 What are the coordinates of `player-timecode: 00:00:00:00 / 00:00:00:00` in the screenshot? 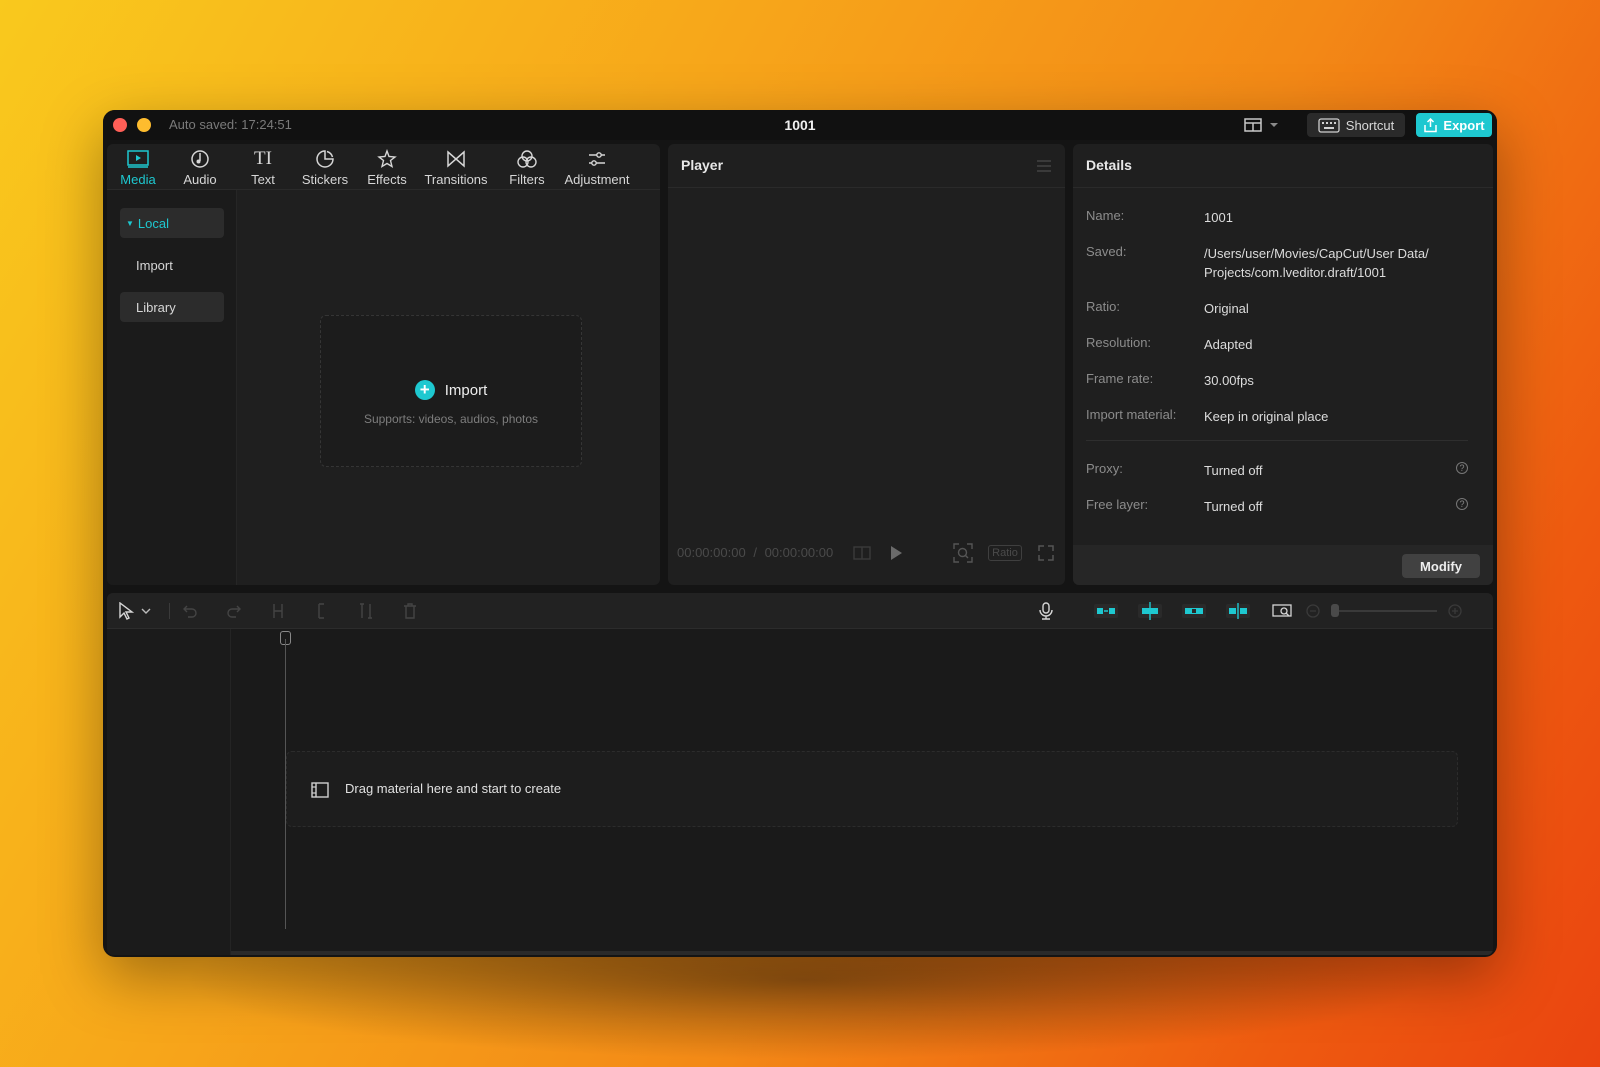 It's located at (755, 552).